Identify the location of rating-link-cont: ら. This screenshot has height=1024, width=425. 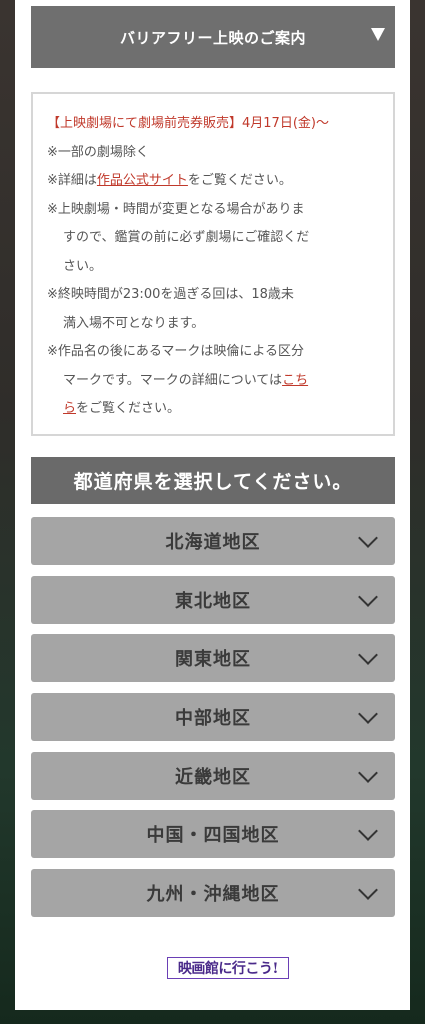
(69, 408).